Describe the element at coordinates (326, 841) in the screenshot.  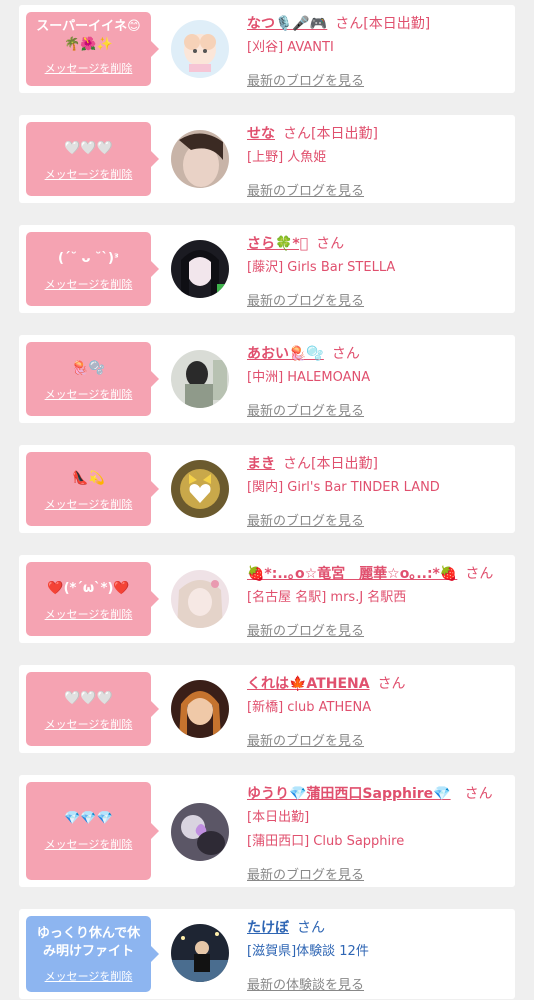
I see `shop-label: [蒲田西口] Club Sapphire` at that location.